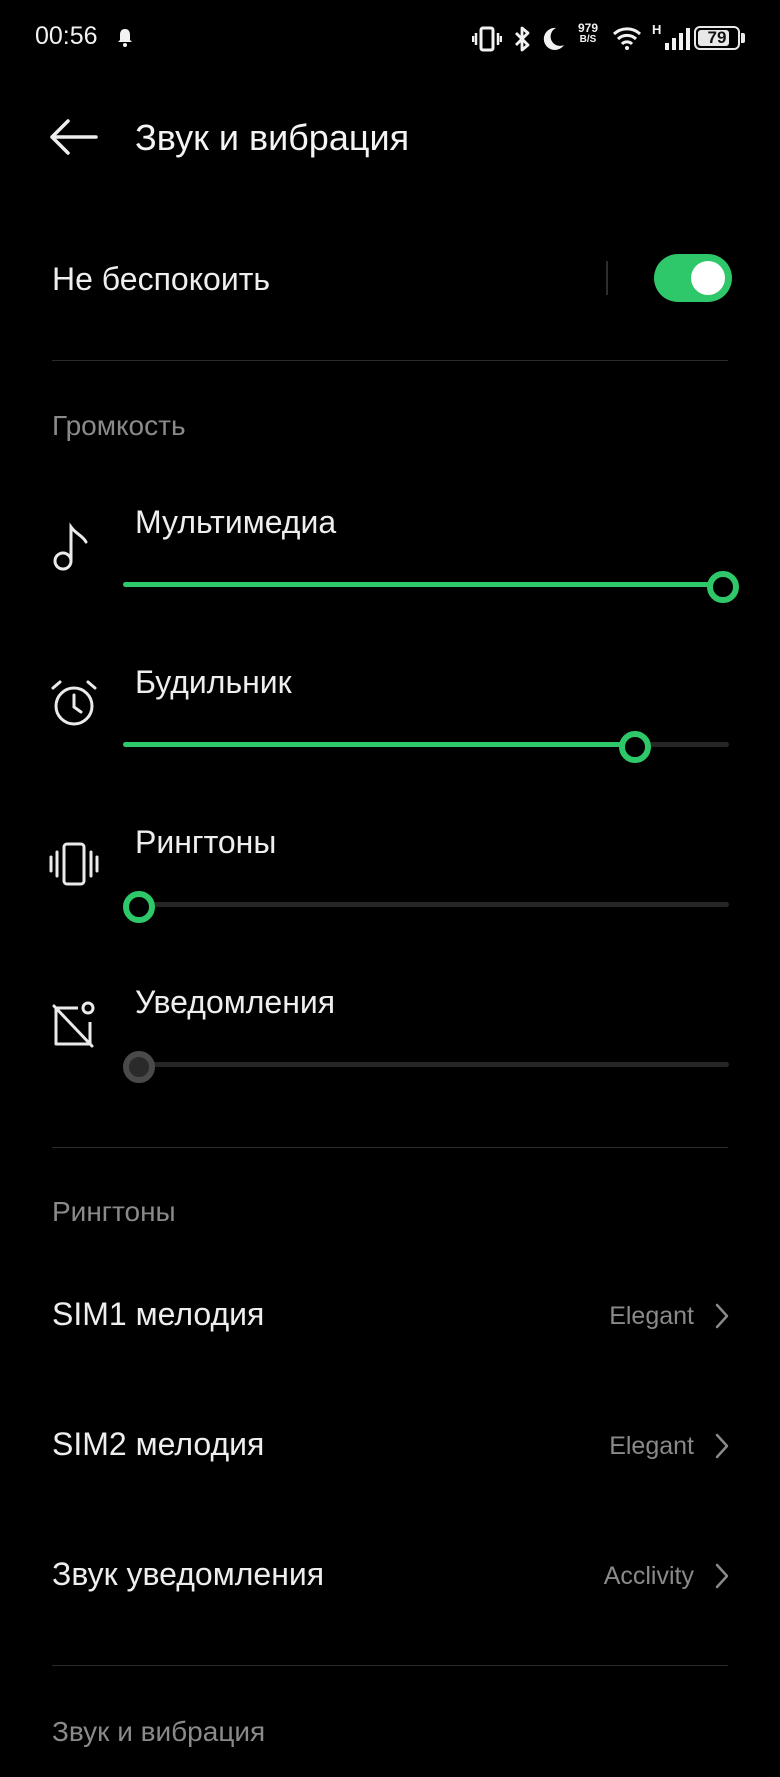 The height and width of the screenshot is (1777, 780). What do you see at coordinates (159, 1731) in the screenshot?
I see `sound-vibration-section-title: Звук и вибрация` at bounding box center [159, 1731].